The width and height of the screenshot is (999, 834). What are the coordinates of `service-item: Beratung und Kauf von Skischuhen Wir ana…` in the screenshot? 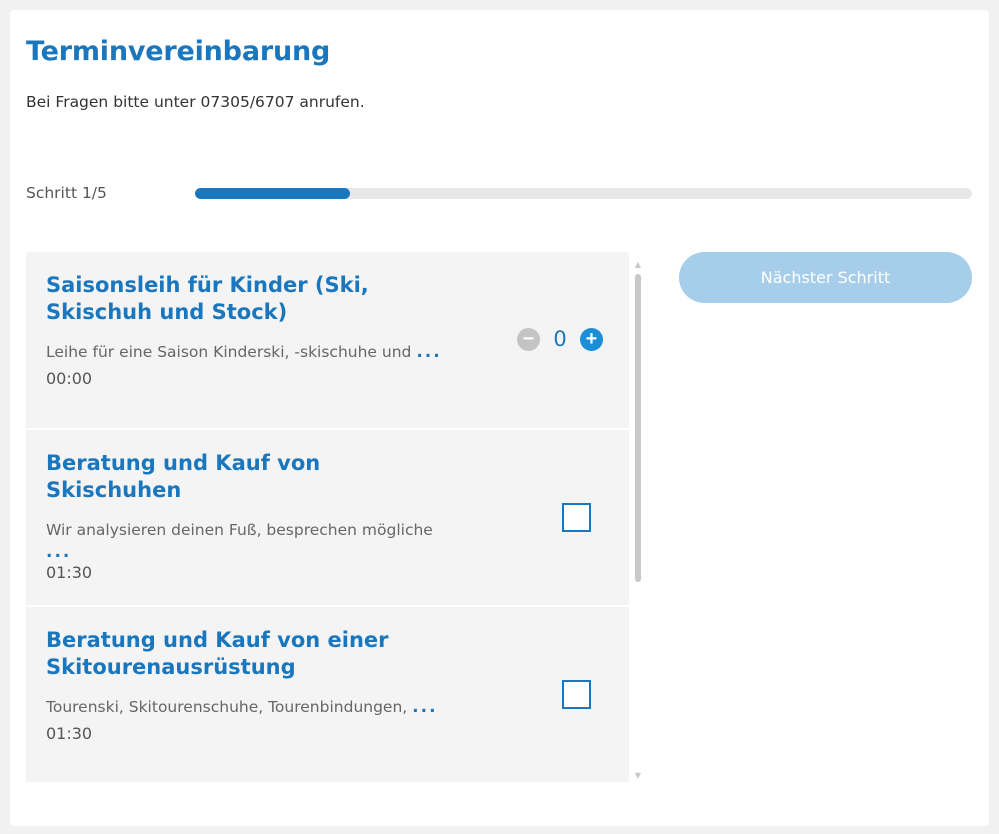 It's located at (327, 518).